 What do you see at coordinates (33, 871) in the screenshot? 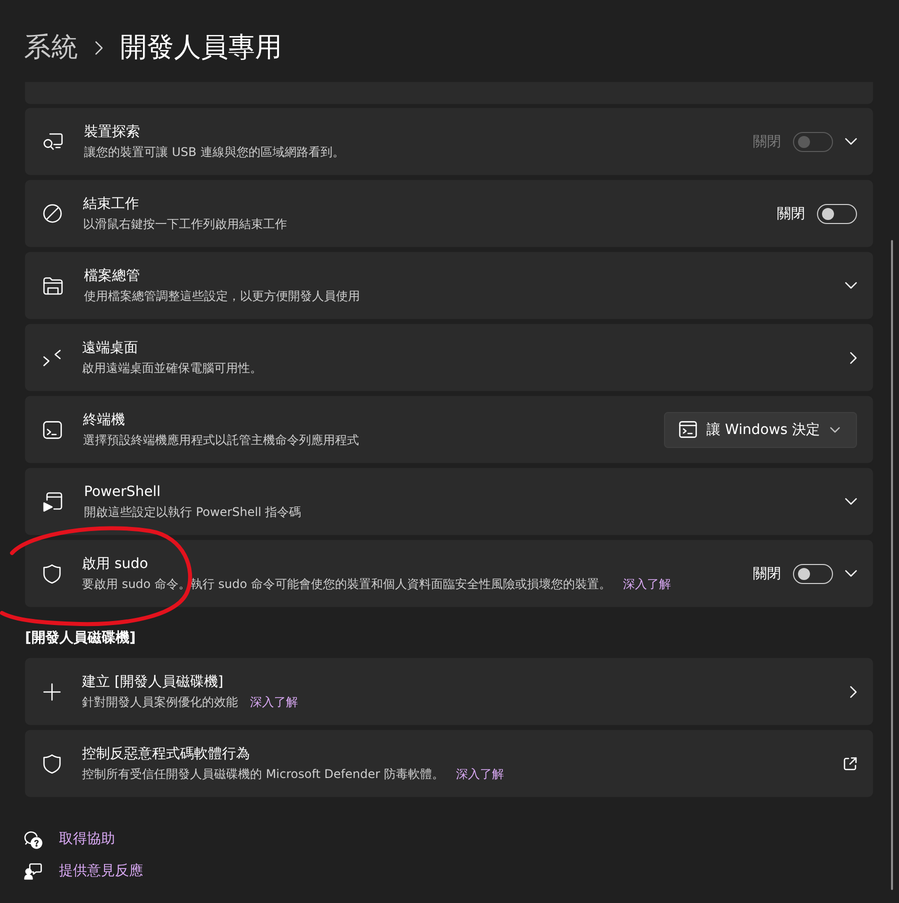
I see `feedback-icon` at bounding box center [33, 871].